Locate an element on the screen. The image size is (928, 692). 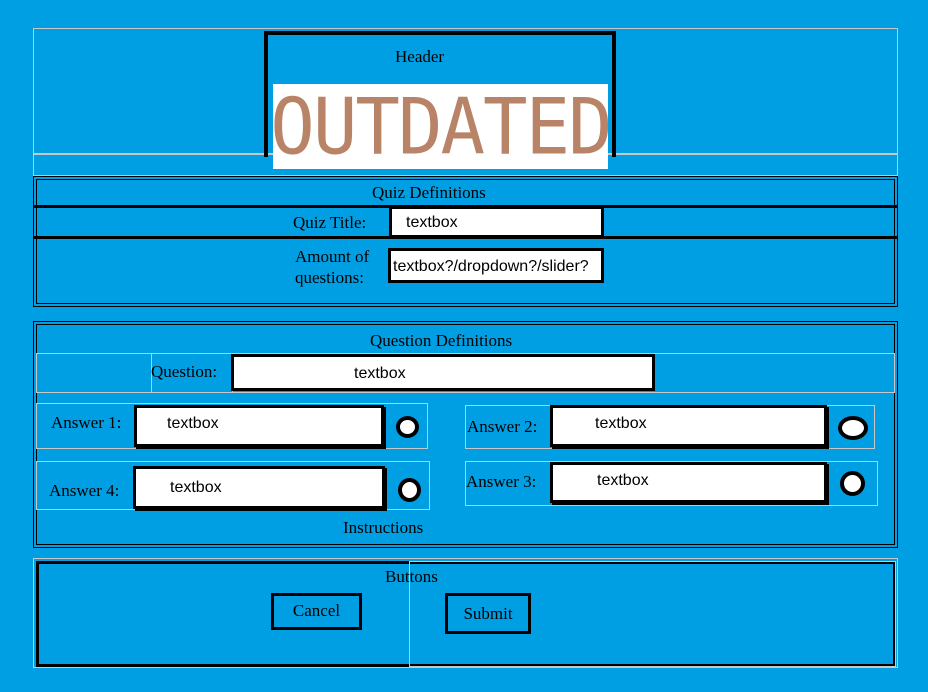
answer-1-label: Answer 1: is located at coordinates (86, 422).